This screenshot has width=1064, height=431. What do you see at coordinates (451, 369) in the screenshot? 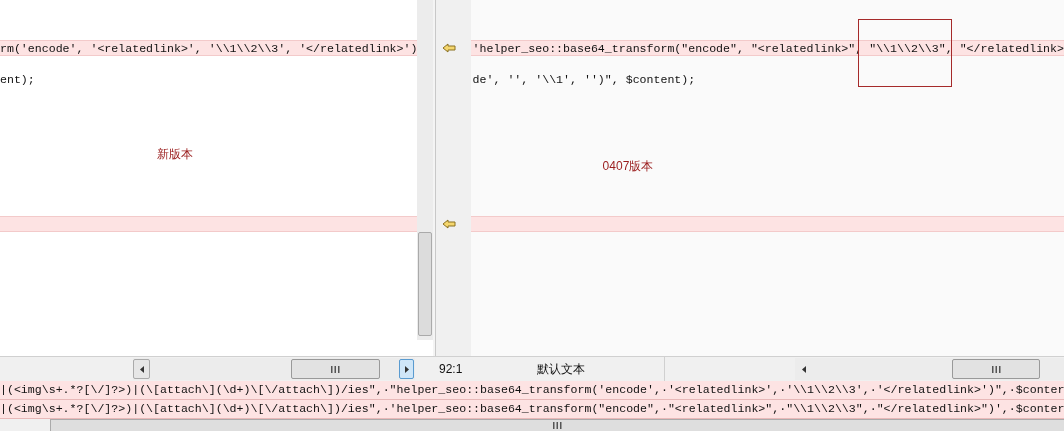
I see `cursor-position: 92:1` at bounding box center [451, 369].